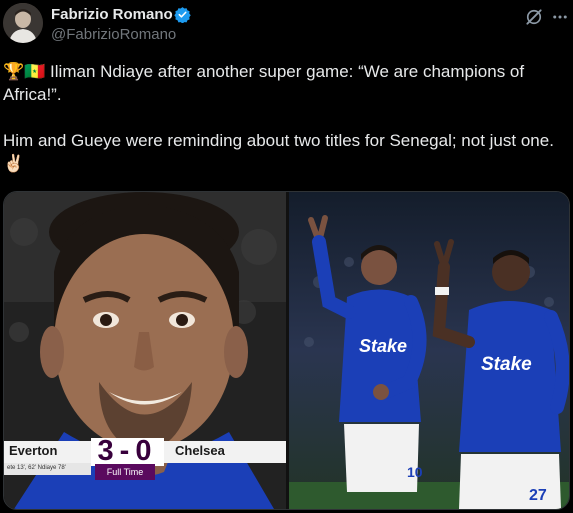  What do you see at coordinates (383, 346) in the screenshot?
I see `sponsor-left: Stake` at bounding box center [383, 346].